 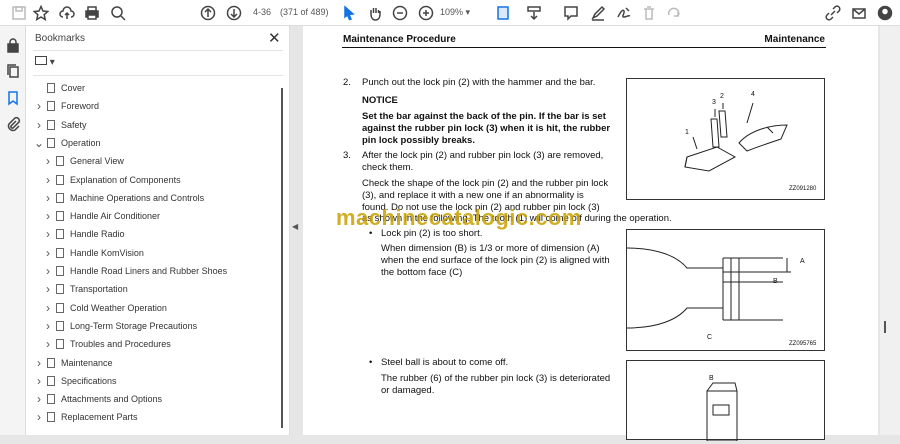 What do you see at coordinates (98, 399) in the screenshot?
I see `bookmark-item: › Attachments and Options` at bounding box center [98, 399].